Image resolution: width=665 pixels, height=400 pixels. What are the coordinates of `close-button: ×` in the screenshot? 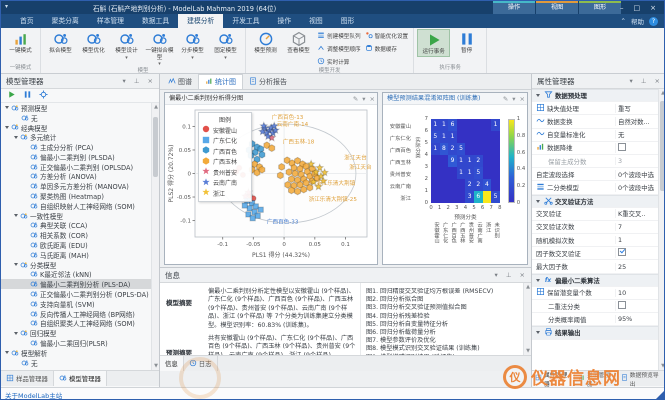 It's located at (653, 8).